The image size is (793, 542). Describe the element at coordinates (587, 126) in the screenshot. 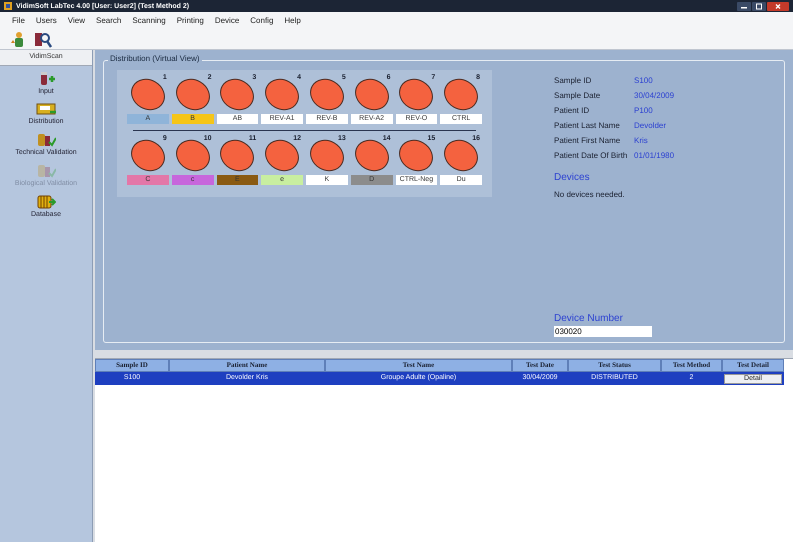

I see `field-label: Patient Last Name` at that location.